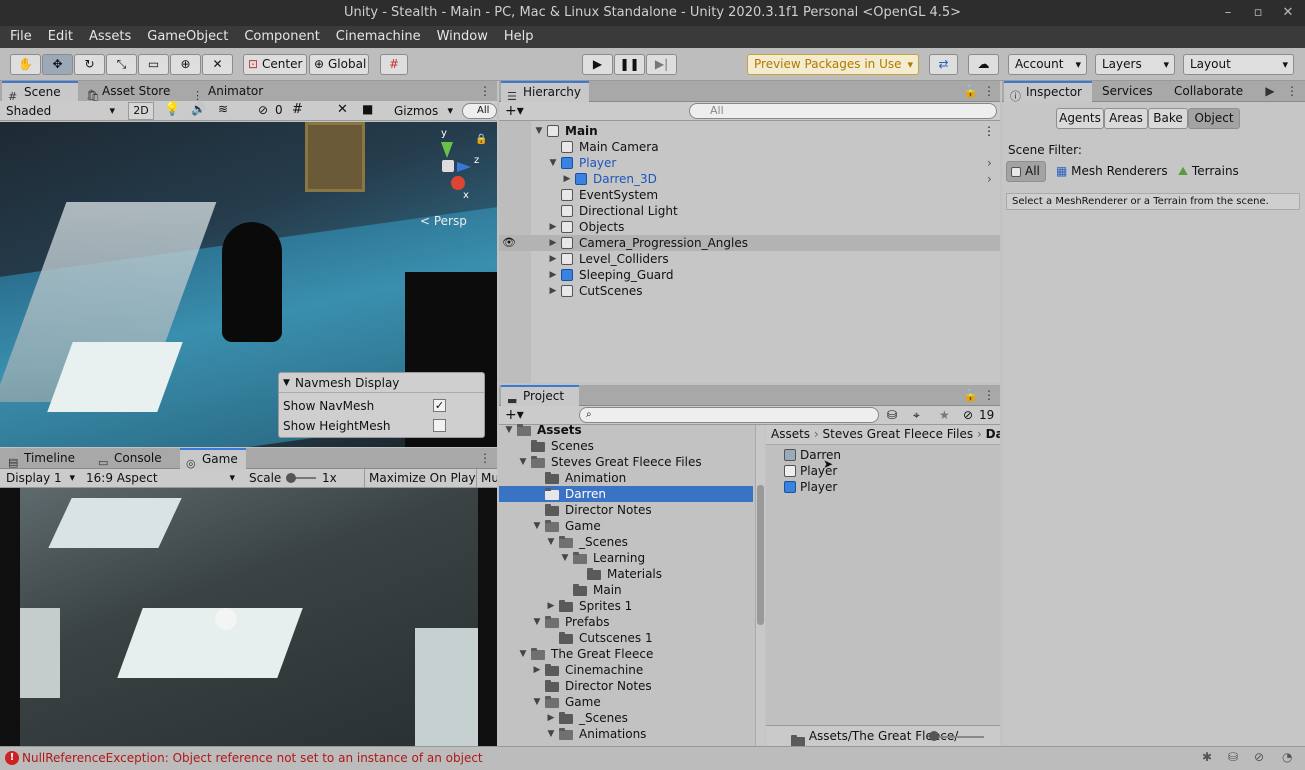 The height and width of the screenshot is (770, 1305). What do you see at coordinates (45, 458) in the screenshot?
I see `tab-timeline: ▤ Timeline` at bounding box center [45, 458].